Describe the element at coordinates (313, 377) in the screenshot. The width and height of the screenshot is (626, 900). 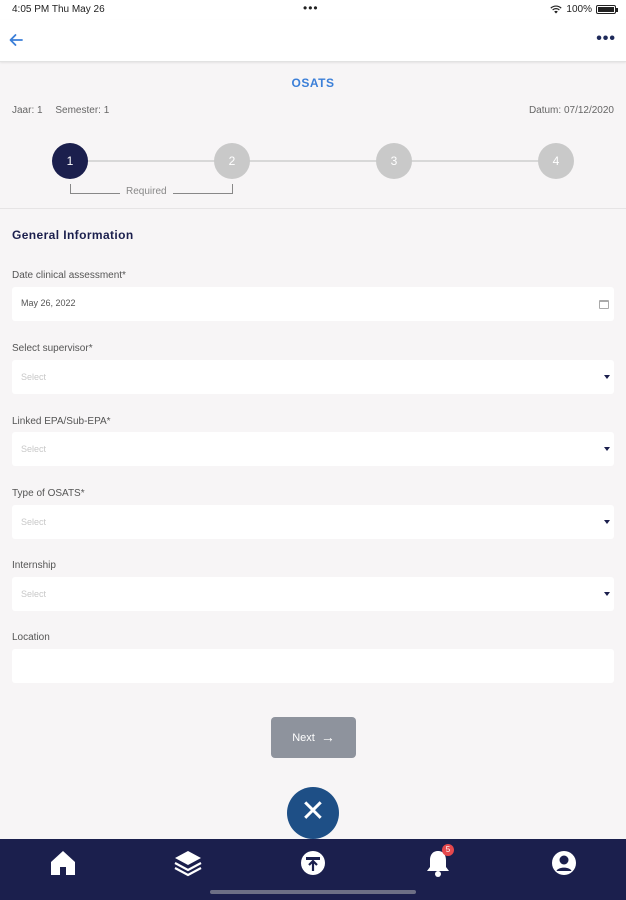
I see `supervisor-select: Select` at that location.